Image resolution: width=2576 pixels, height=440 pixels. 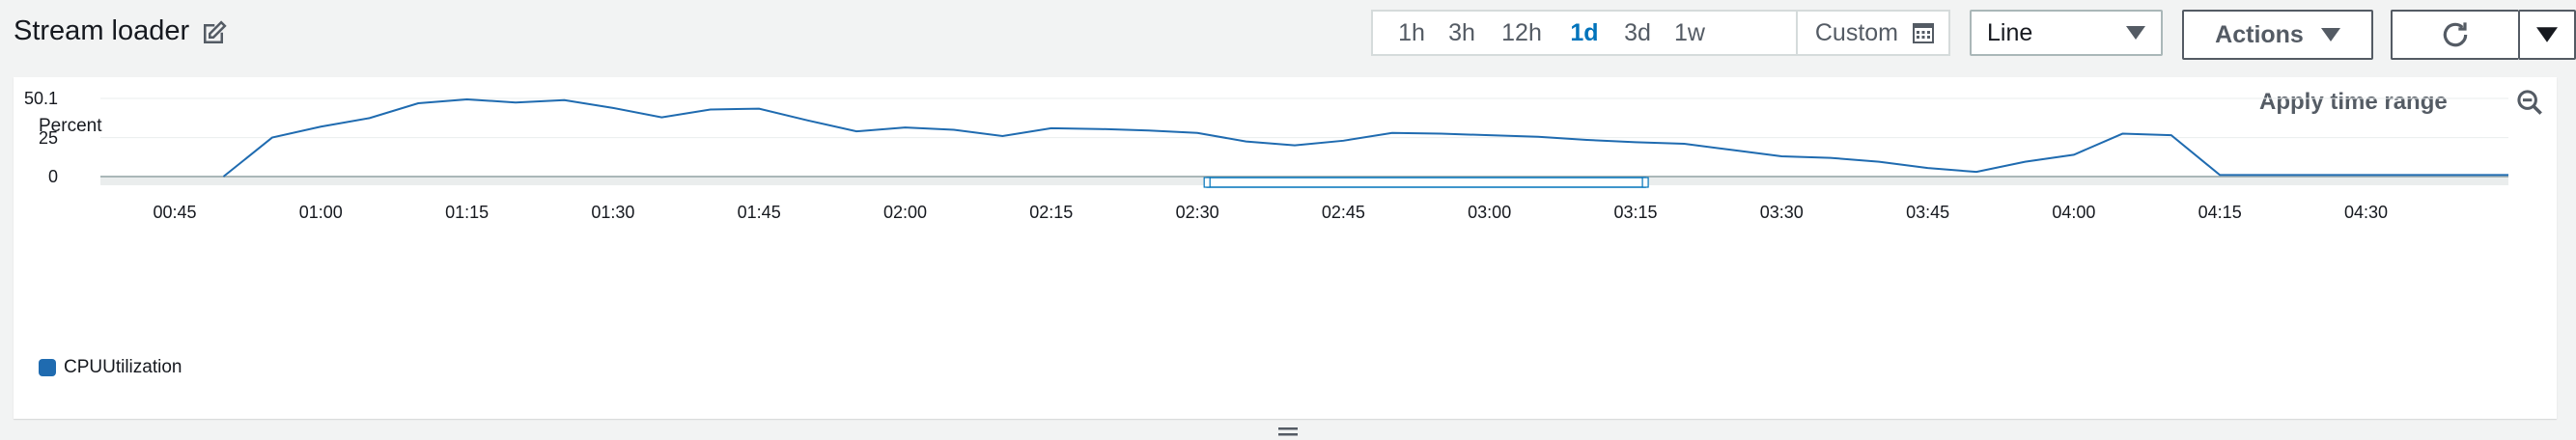 I want to click on chart-type-select: Line, so click(x=2066, y=33).